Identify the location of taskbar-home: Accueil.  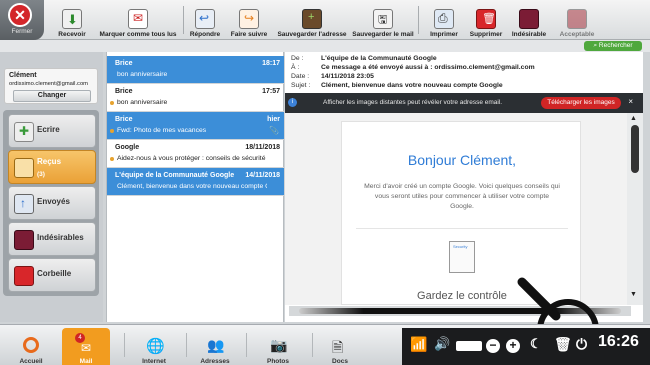
(31, 346).